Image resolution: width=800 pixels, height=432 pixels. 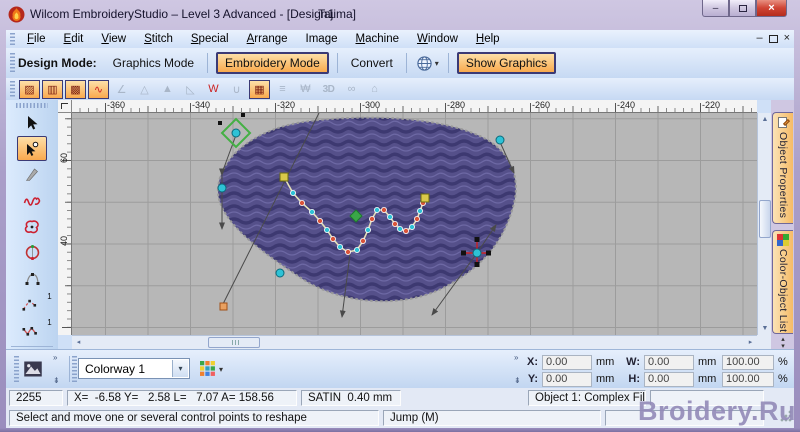 I want to click on scroll-down-arrow: ▼, so click(x=765, y=328).